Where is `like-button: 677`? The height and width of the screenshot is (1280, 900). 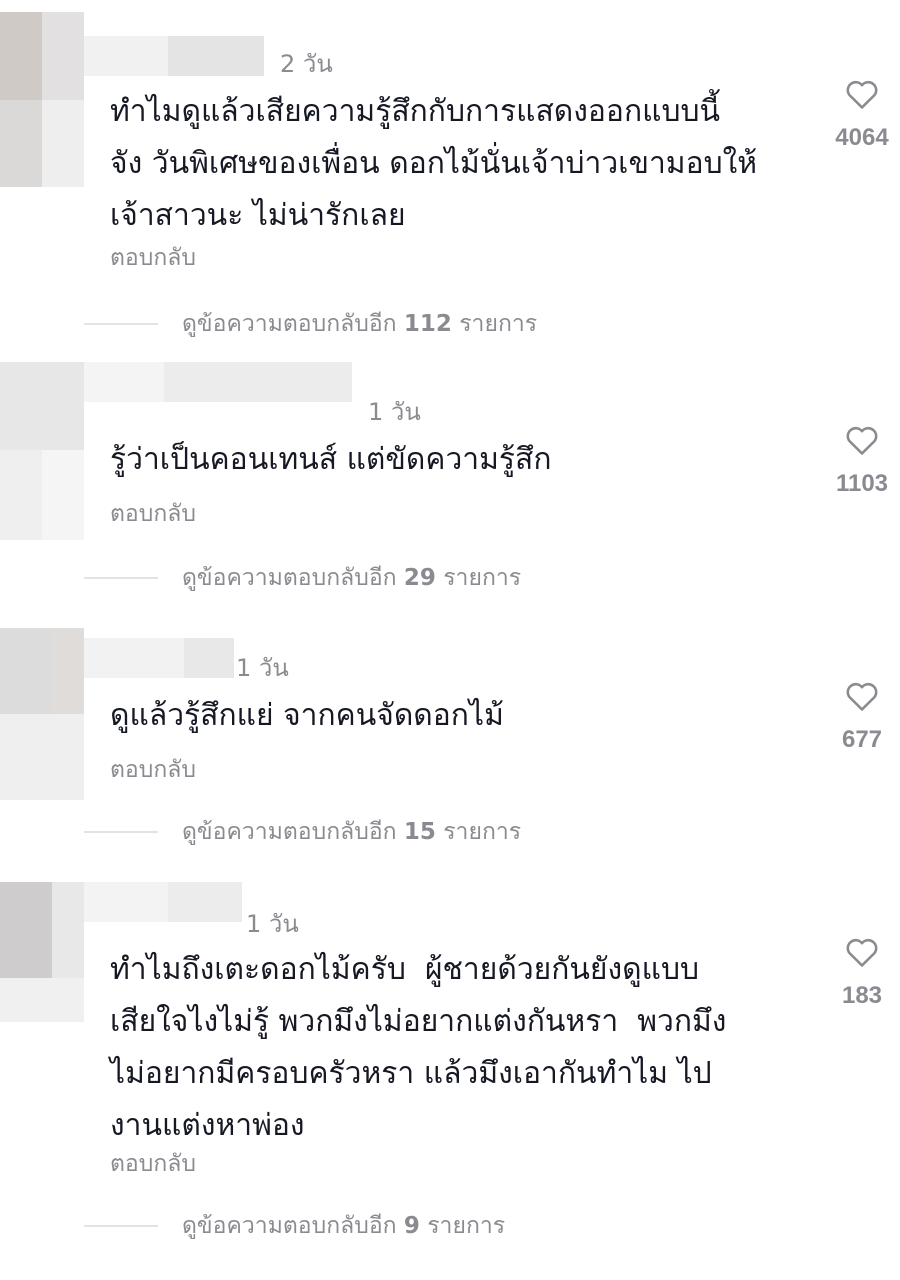 like-button: 677 is located at coordinates (861, 717).